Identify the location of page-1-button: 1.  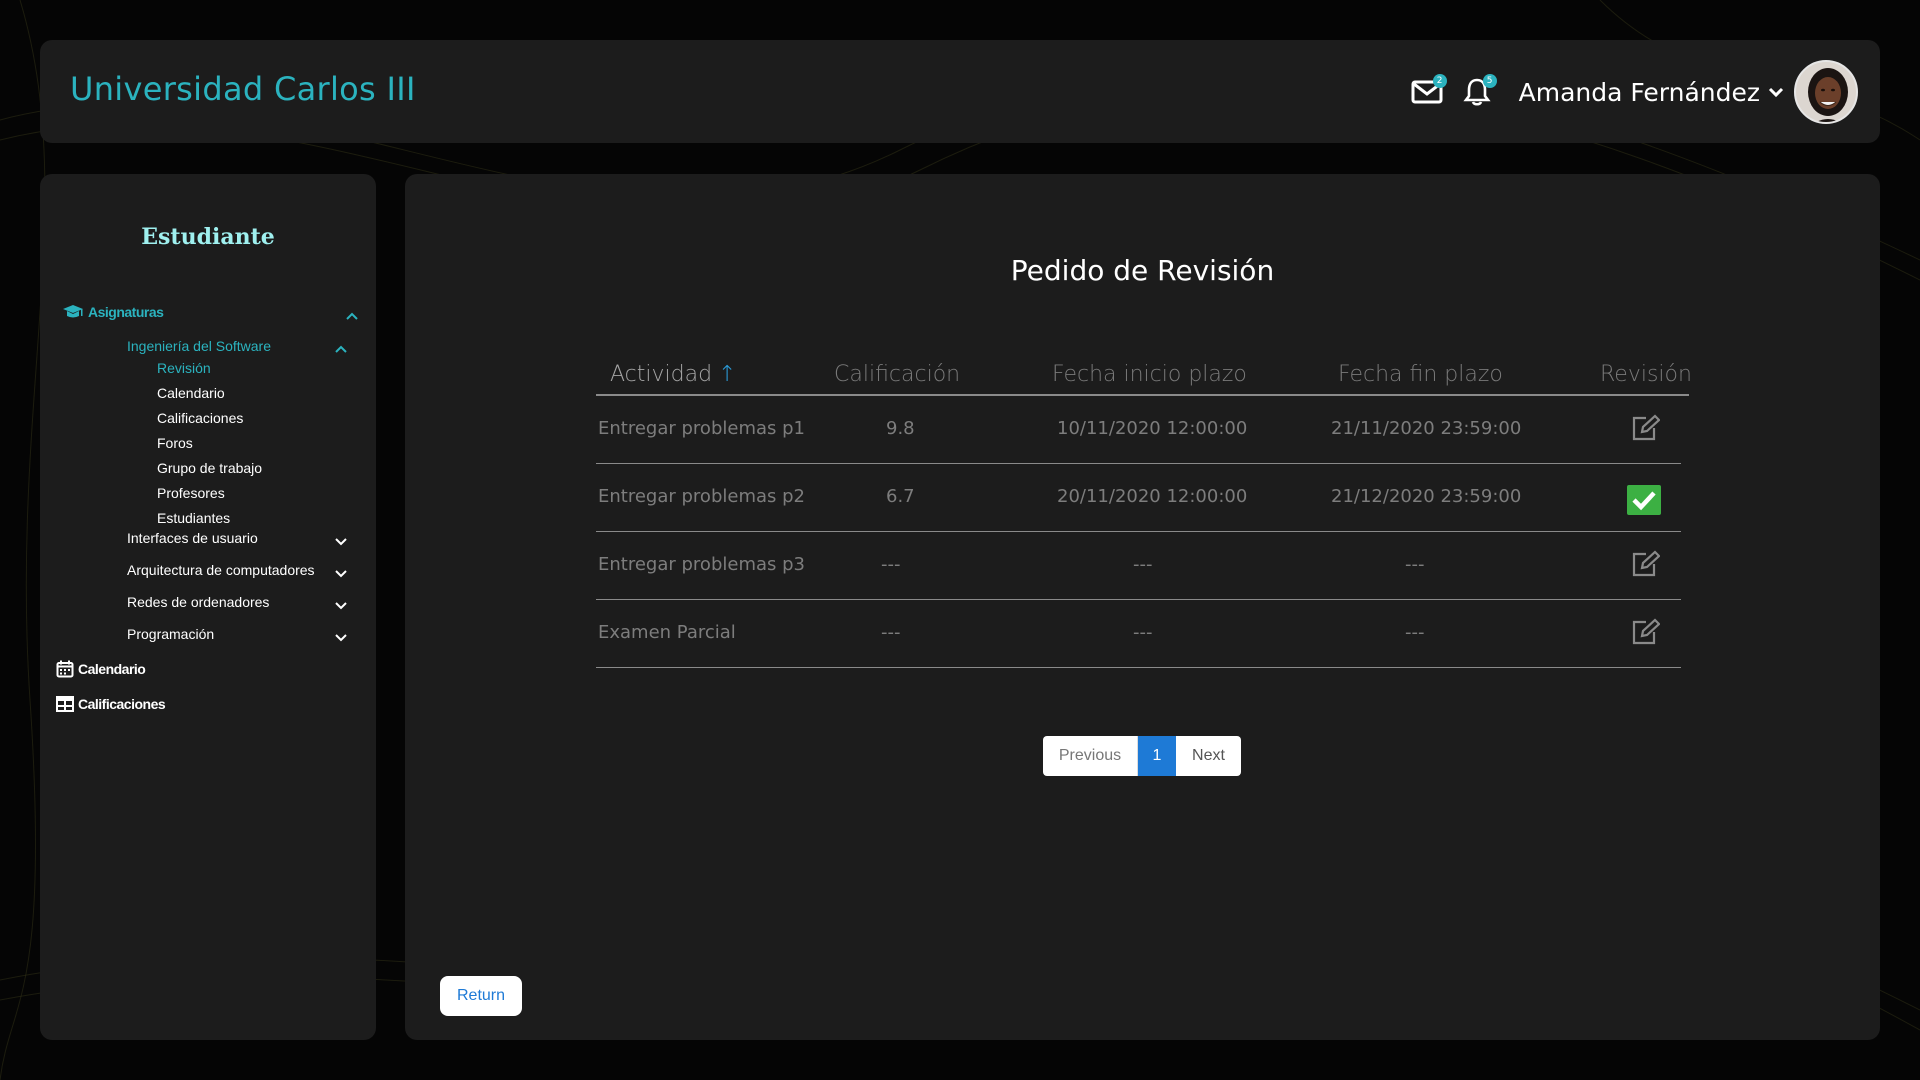
(1157, 756).